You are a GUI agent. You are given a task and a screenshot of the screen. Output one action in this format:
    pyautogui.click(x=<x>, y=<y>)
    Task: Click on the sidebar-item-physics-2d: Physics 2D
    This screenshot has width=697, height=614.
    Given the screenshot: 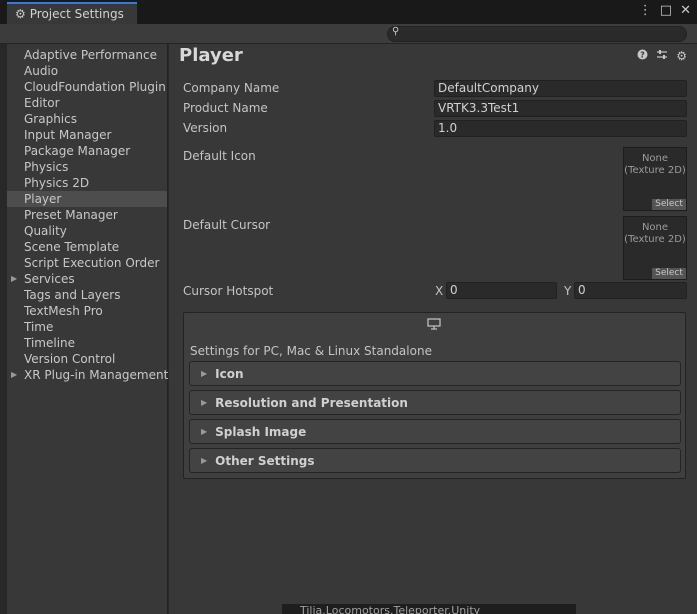 What is the action you would take?
    pyautogui.click(x=87, y=183)
    